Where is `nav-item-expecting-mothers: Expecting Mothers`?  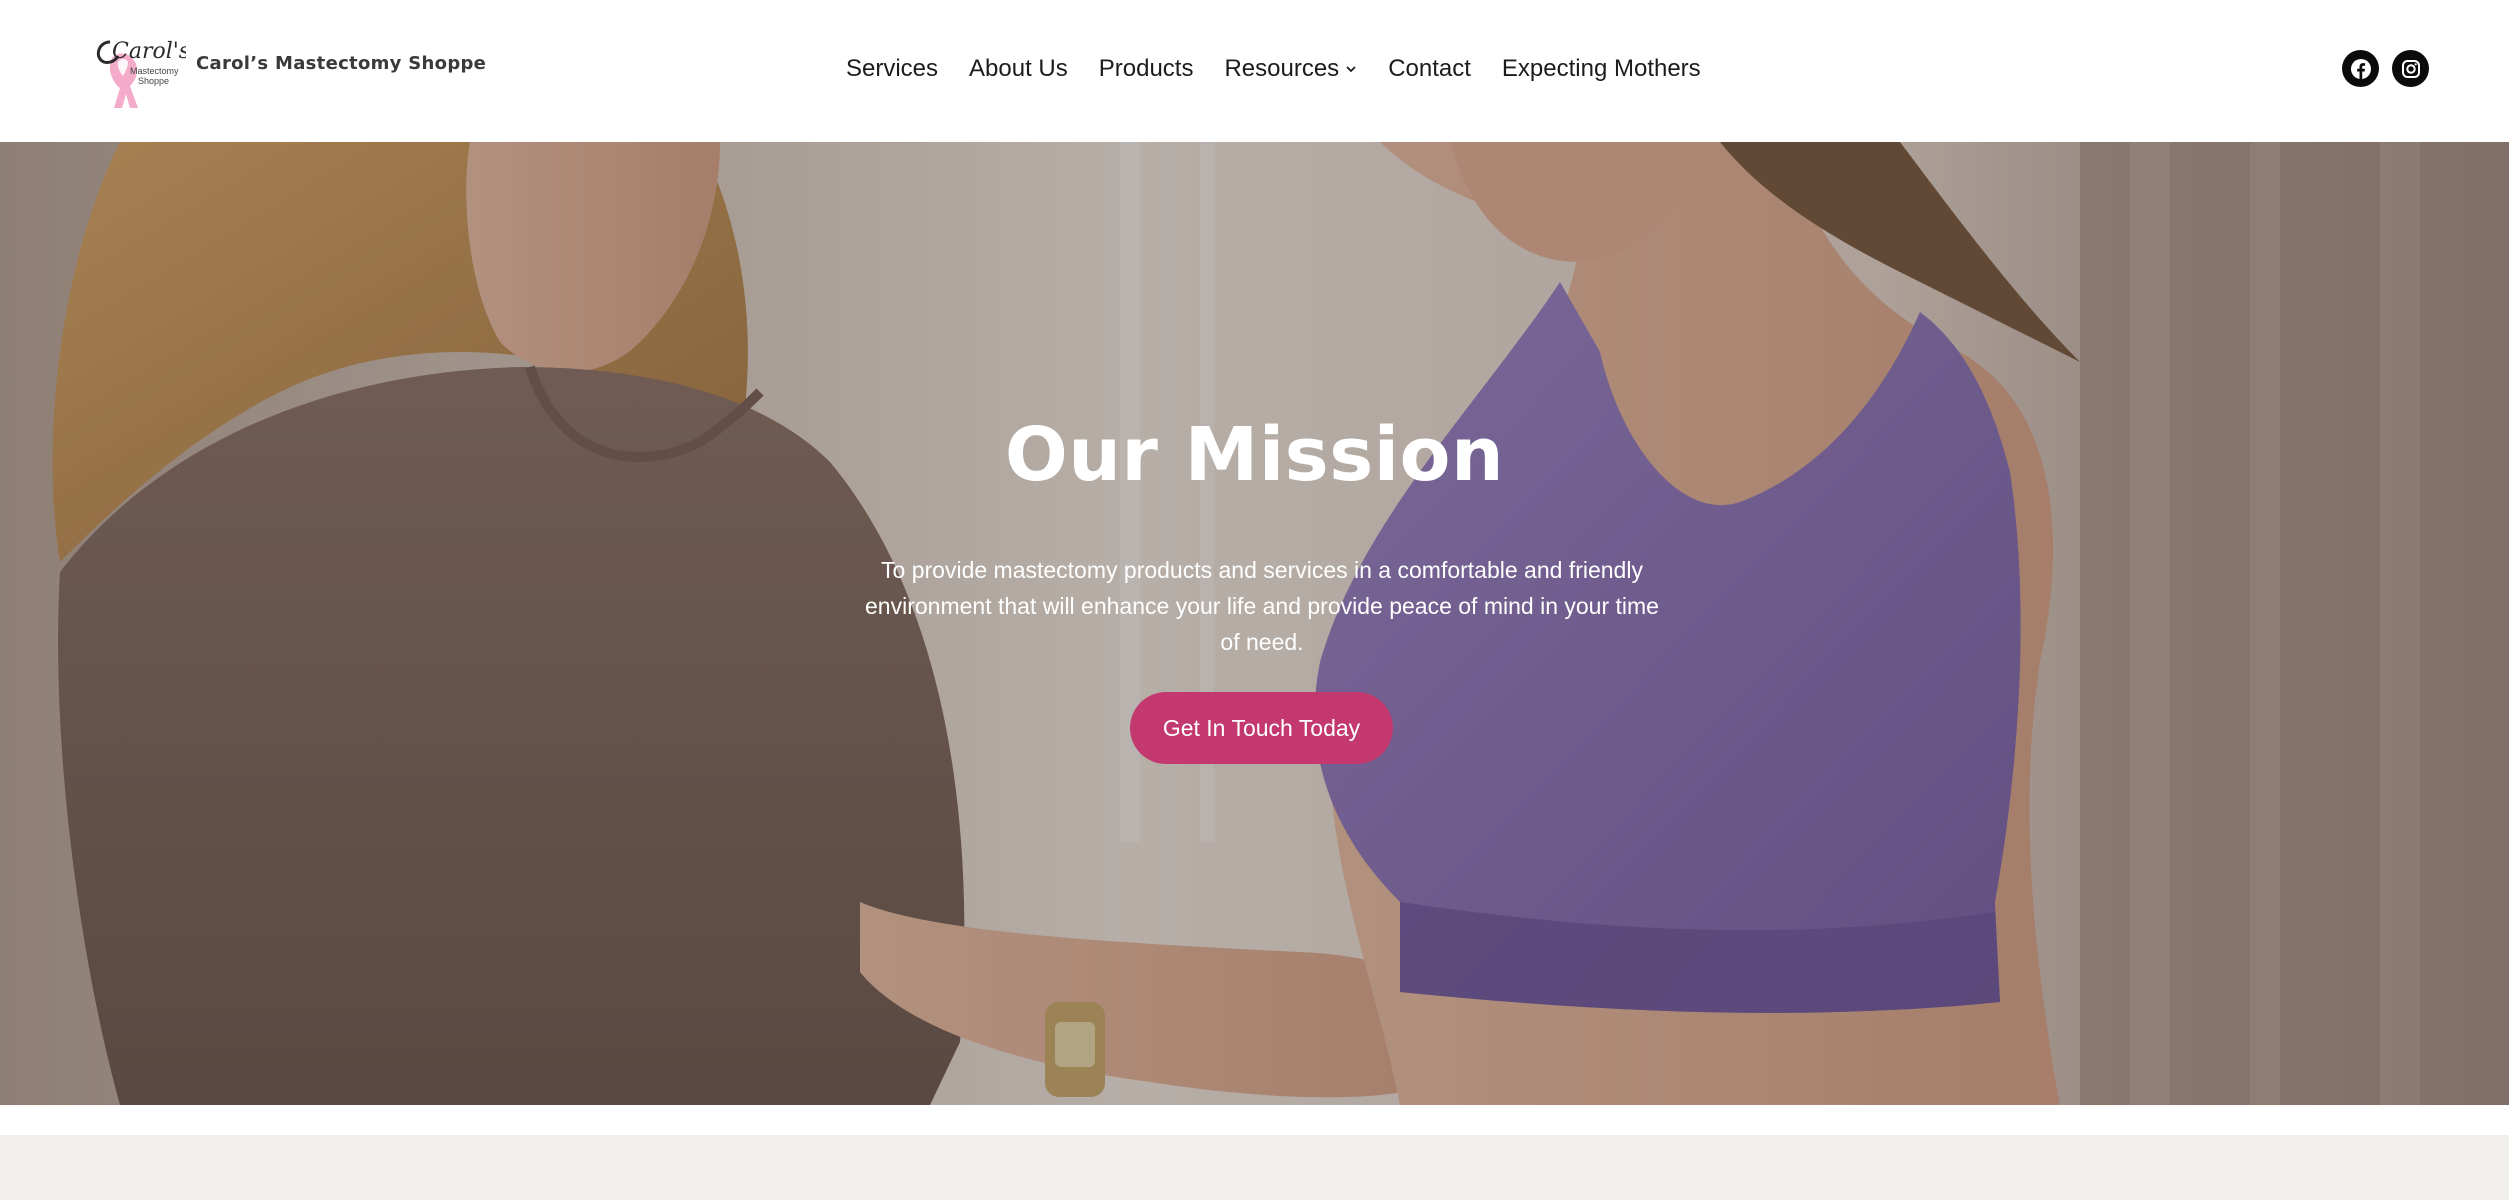
nav-item-expecting-mothers: Expecting Mothers is located at coordinates (1601, 69).